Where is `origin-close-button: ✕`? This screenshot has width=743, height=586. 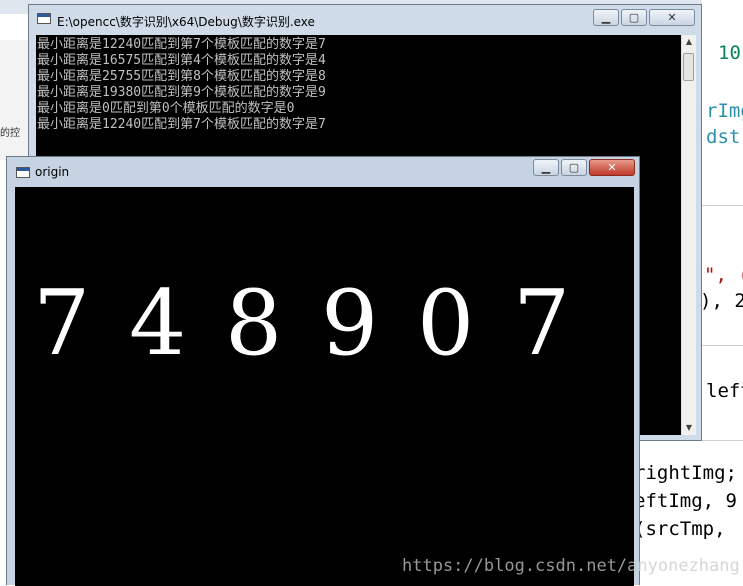 origin-close-button: ✕ is located at coordinates (612, 167).